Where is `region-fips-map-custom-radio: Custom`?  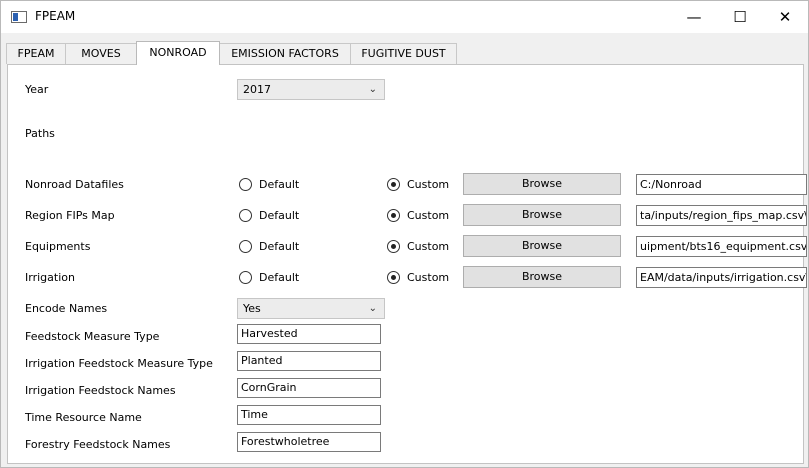 region-fips-map-custom-radio: Custom is located at coordinates (418, 215).